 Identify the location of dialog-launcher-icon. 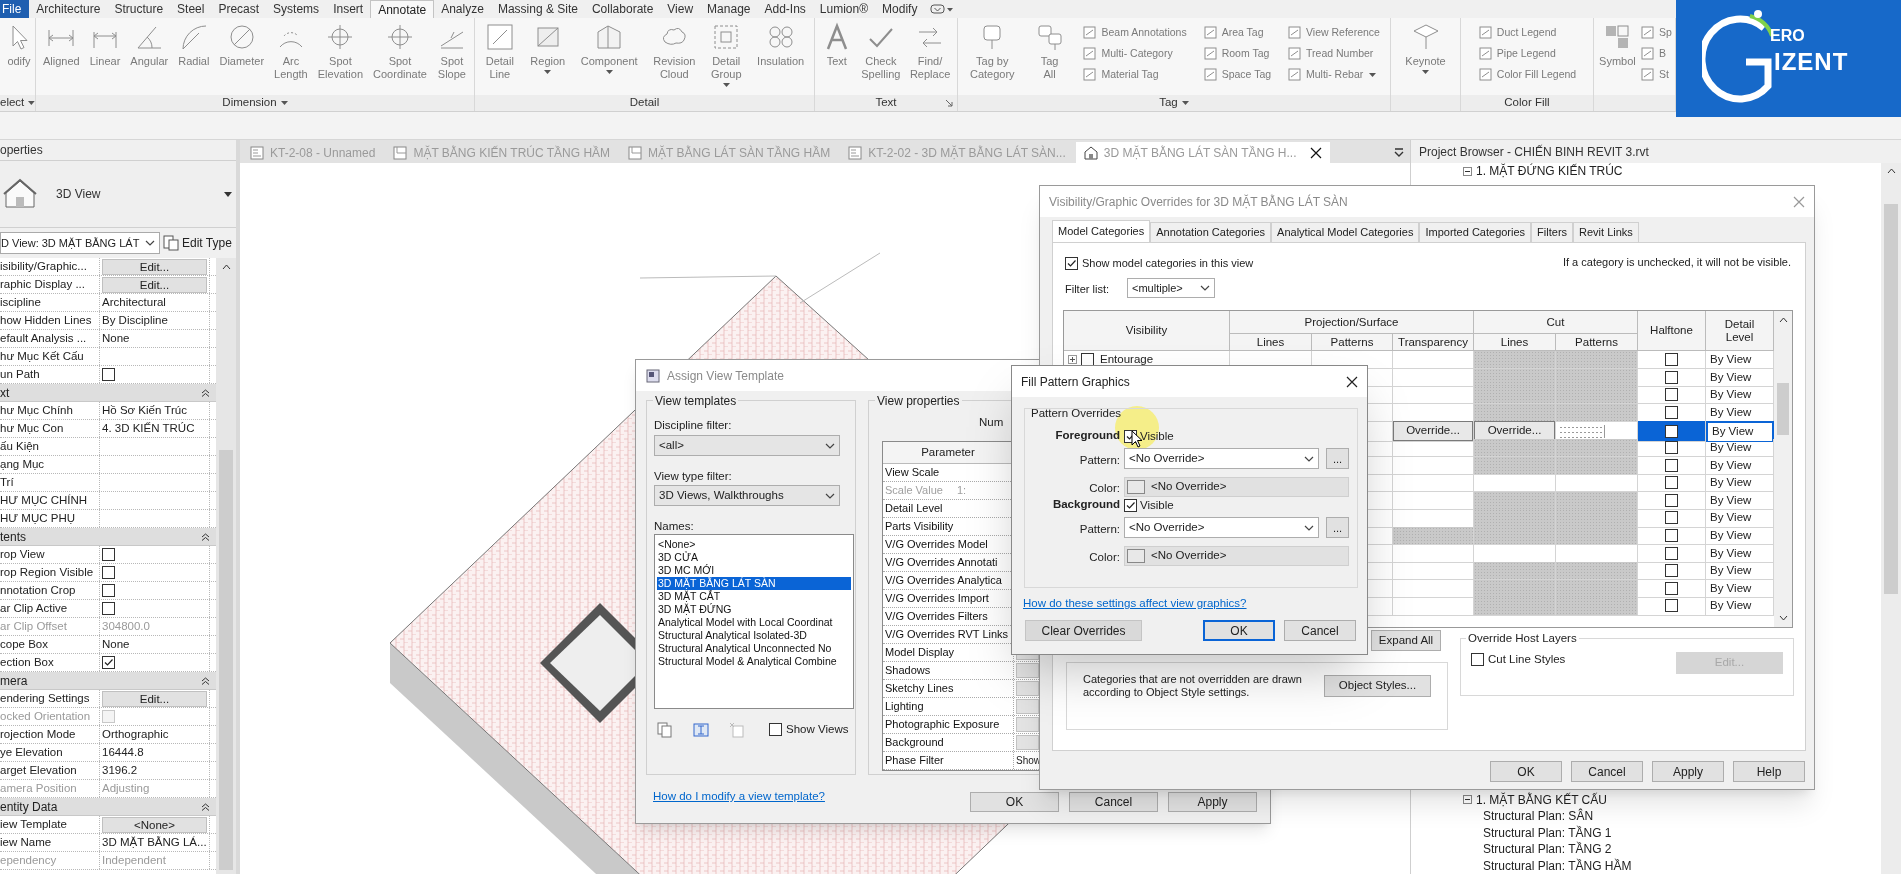
(949, 103).